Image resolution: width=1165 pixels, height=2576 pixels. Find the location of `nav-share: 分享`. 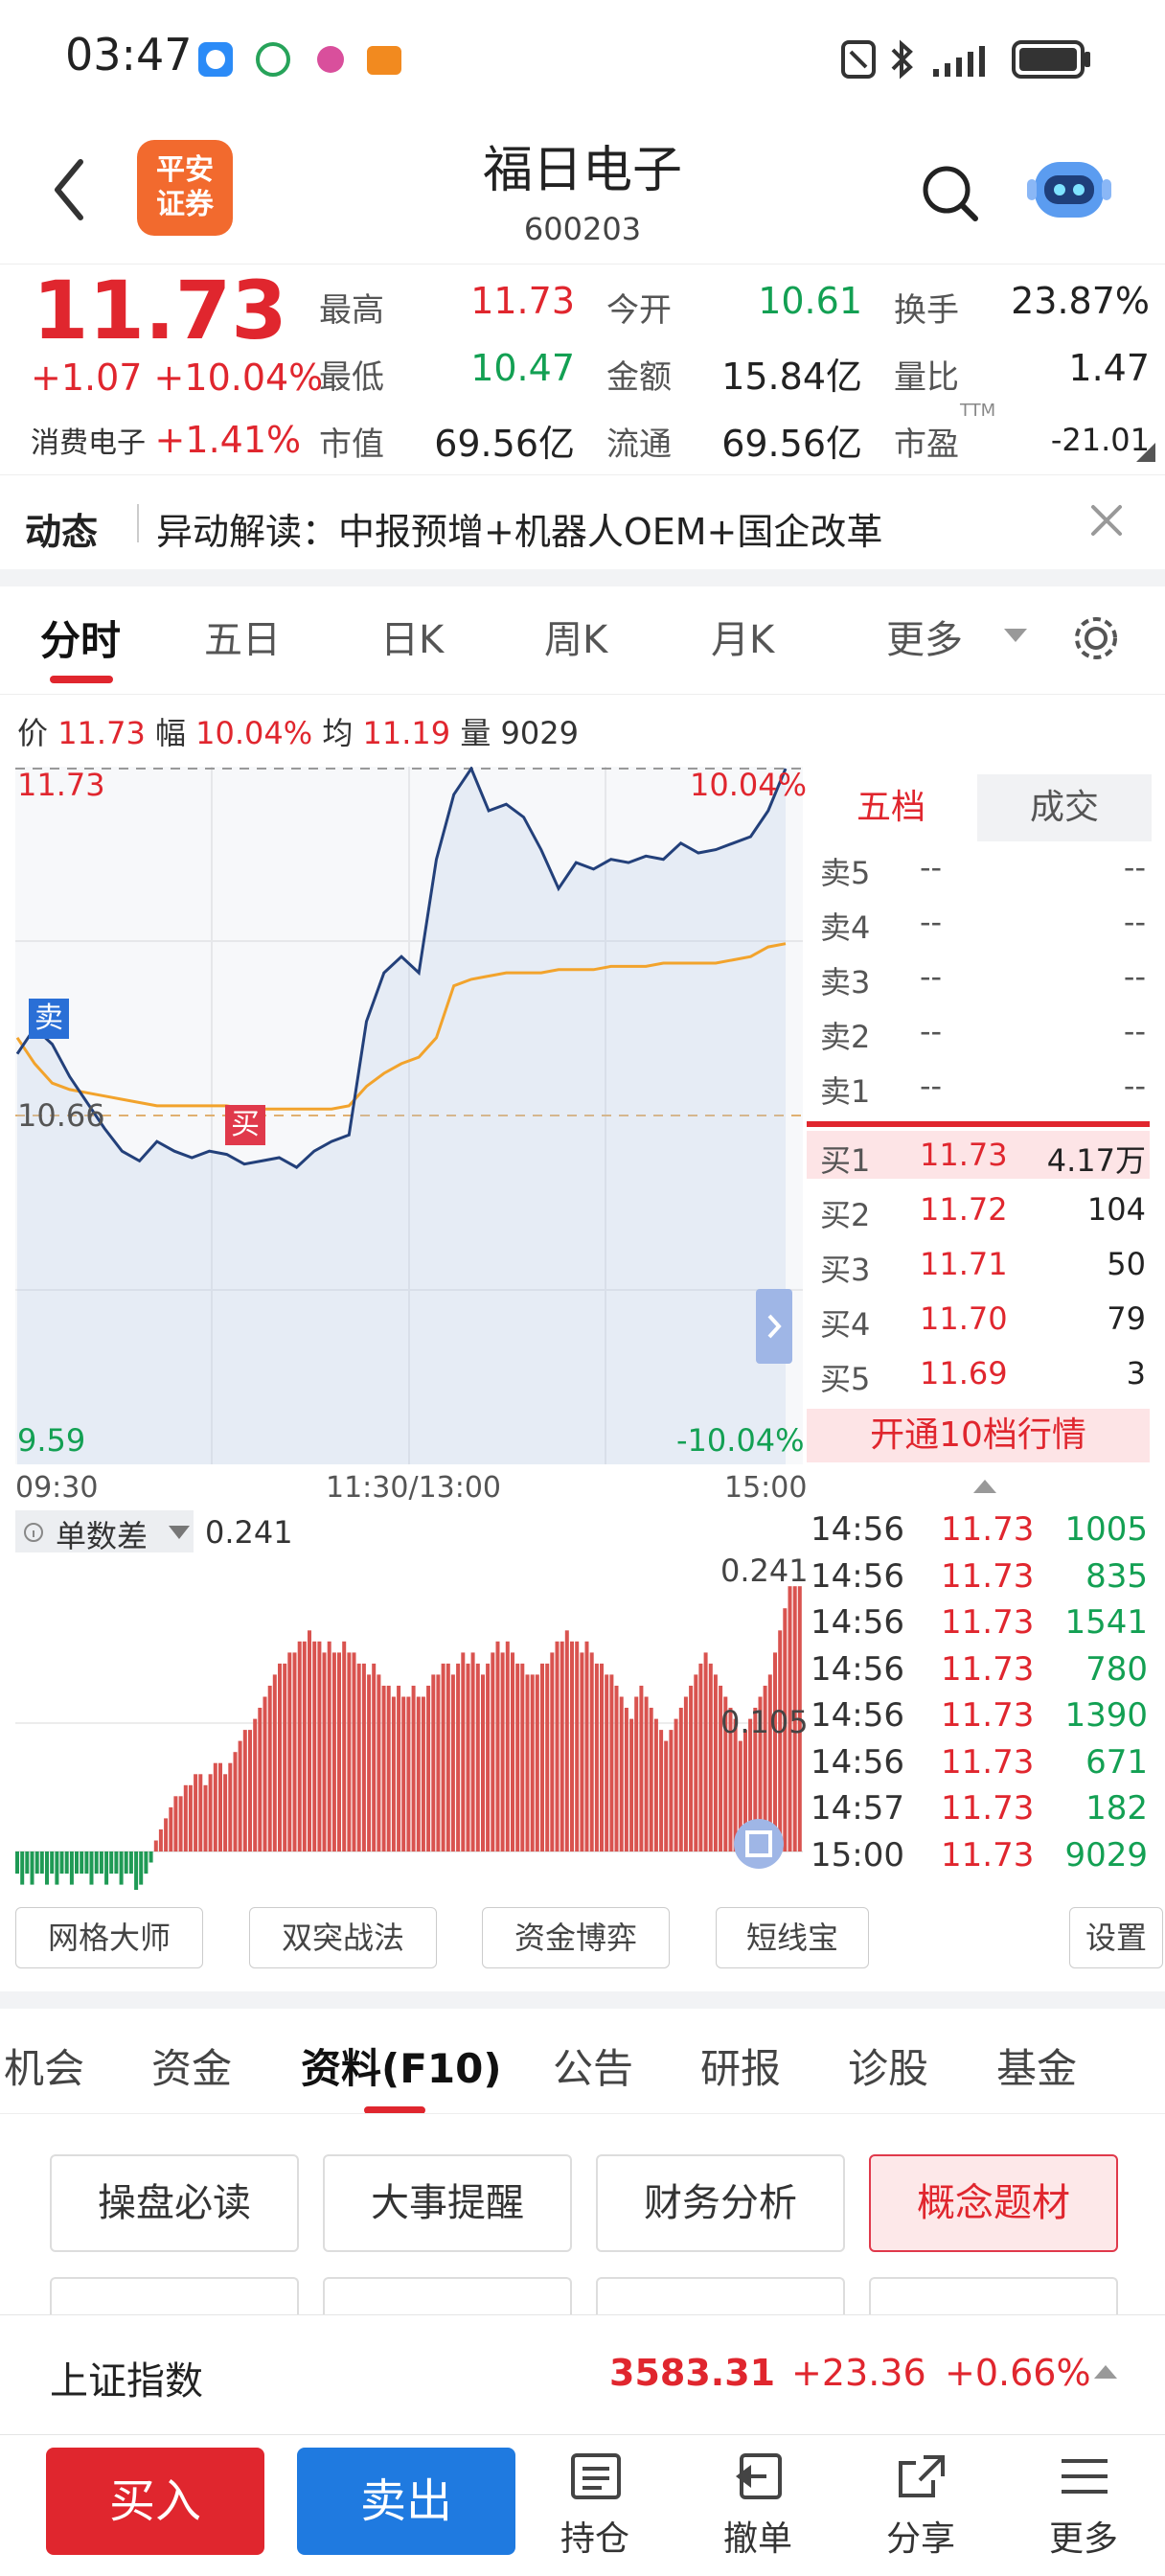

nav-share: 分享 is located at coordinates (920, 2536).